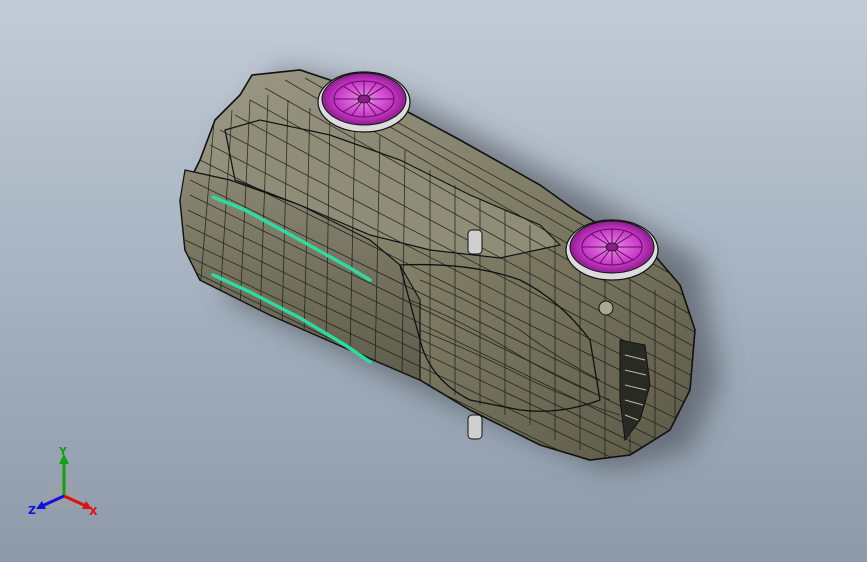 This screenshot has width=867, height=562. What do you see at coordinates (66, 486) in the screenshot?
I see `coordinate-triad: Y Z X` at bounding box center [66, 486].